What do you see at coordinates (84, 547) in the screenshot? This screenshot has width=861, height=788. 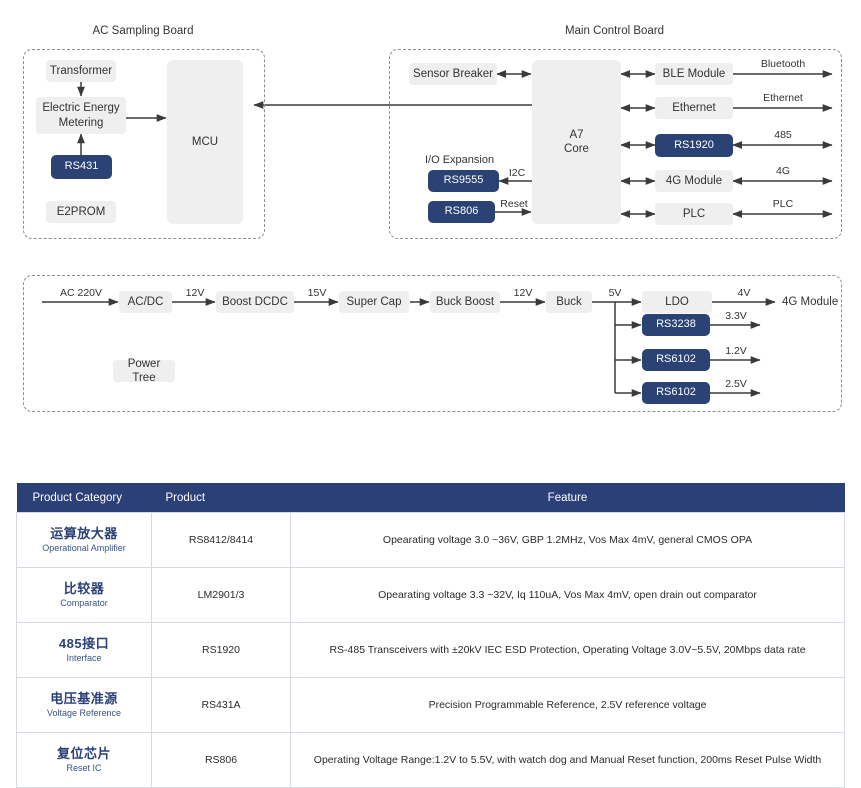 I see `category-en: Operational Amplifier` at bounding box center [84, 547].